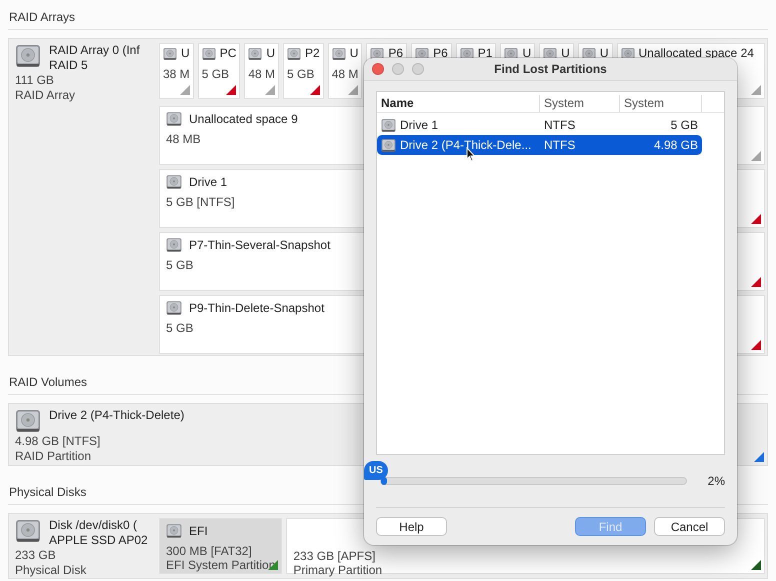 The height and width of the screenshot is (581, 776). Describe the element at coordinates (68, 65) in the screenshot. I see `device-model: RAID 5` at that location.